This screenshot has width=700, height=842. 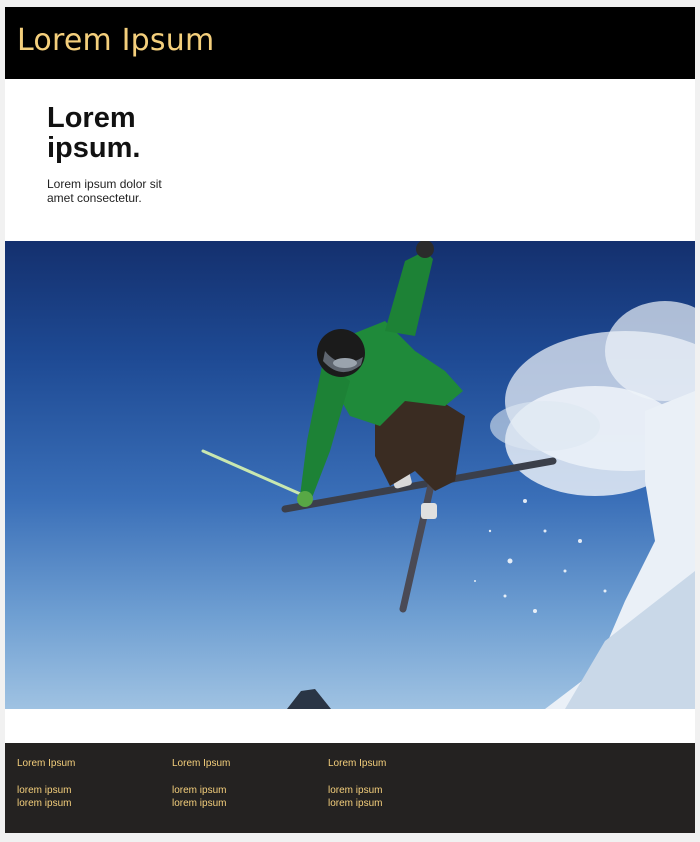 I want to click on intro-heading: Lorem ipsum., so click(x=94, y=133).